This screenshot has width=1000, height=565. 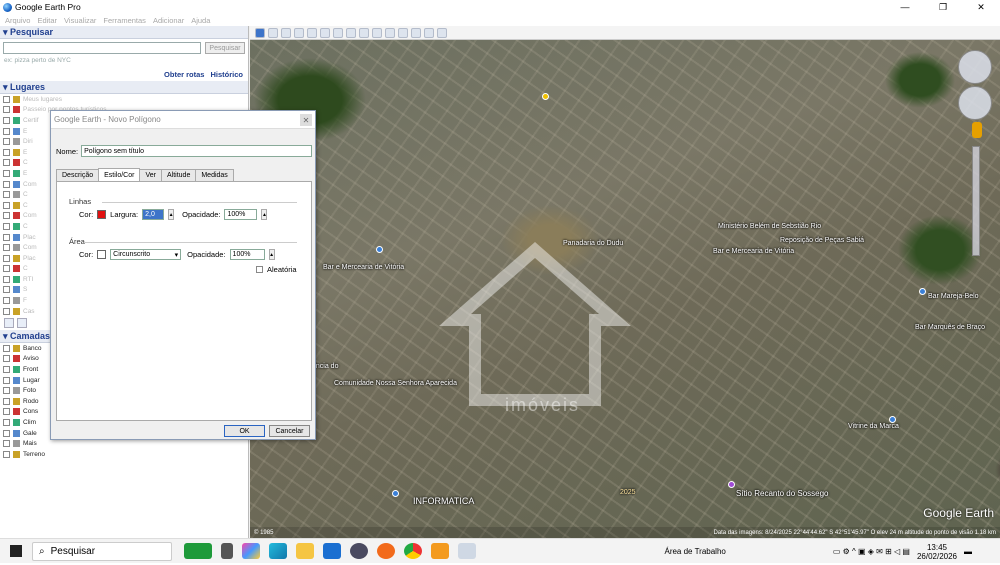 What do you see at coordinates (403, 32) in the screenshot?
I see `print-icon` at bounding box center [403, 32].